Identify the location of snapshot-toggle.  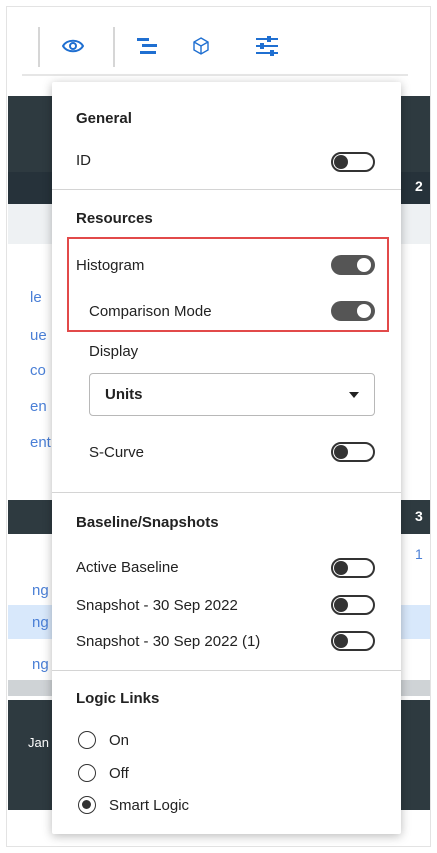
(353, 605).